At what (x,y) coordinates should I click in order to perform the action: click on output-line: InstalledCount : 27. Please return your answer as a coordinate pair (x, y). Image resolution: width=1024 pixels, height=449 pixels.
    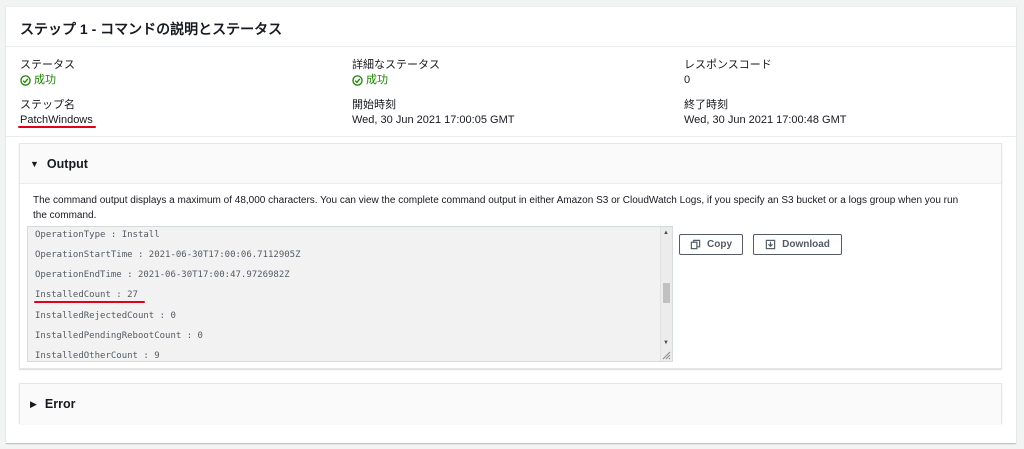
    Looking at the image, I should click on (86, 295).